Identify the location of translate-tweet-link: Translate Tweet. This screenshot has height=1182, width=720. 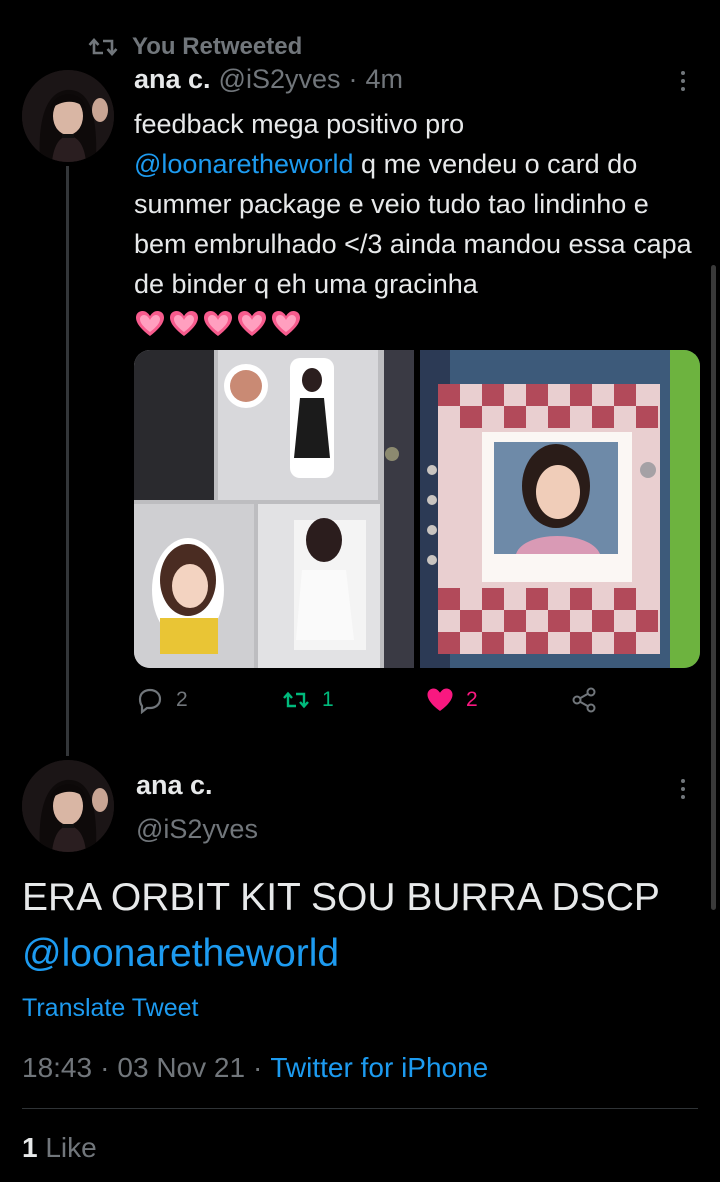
(110, 1008).